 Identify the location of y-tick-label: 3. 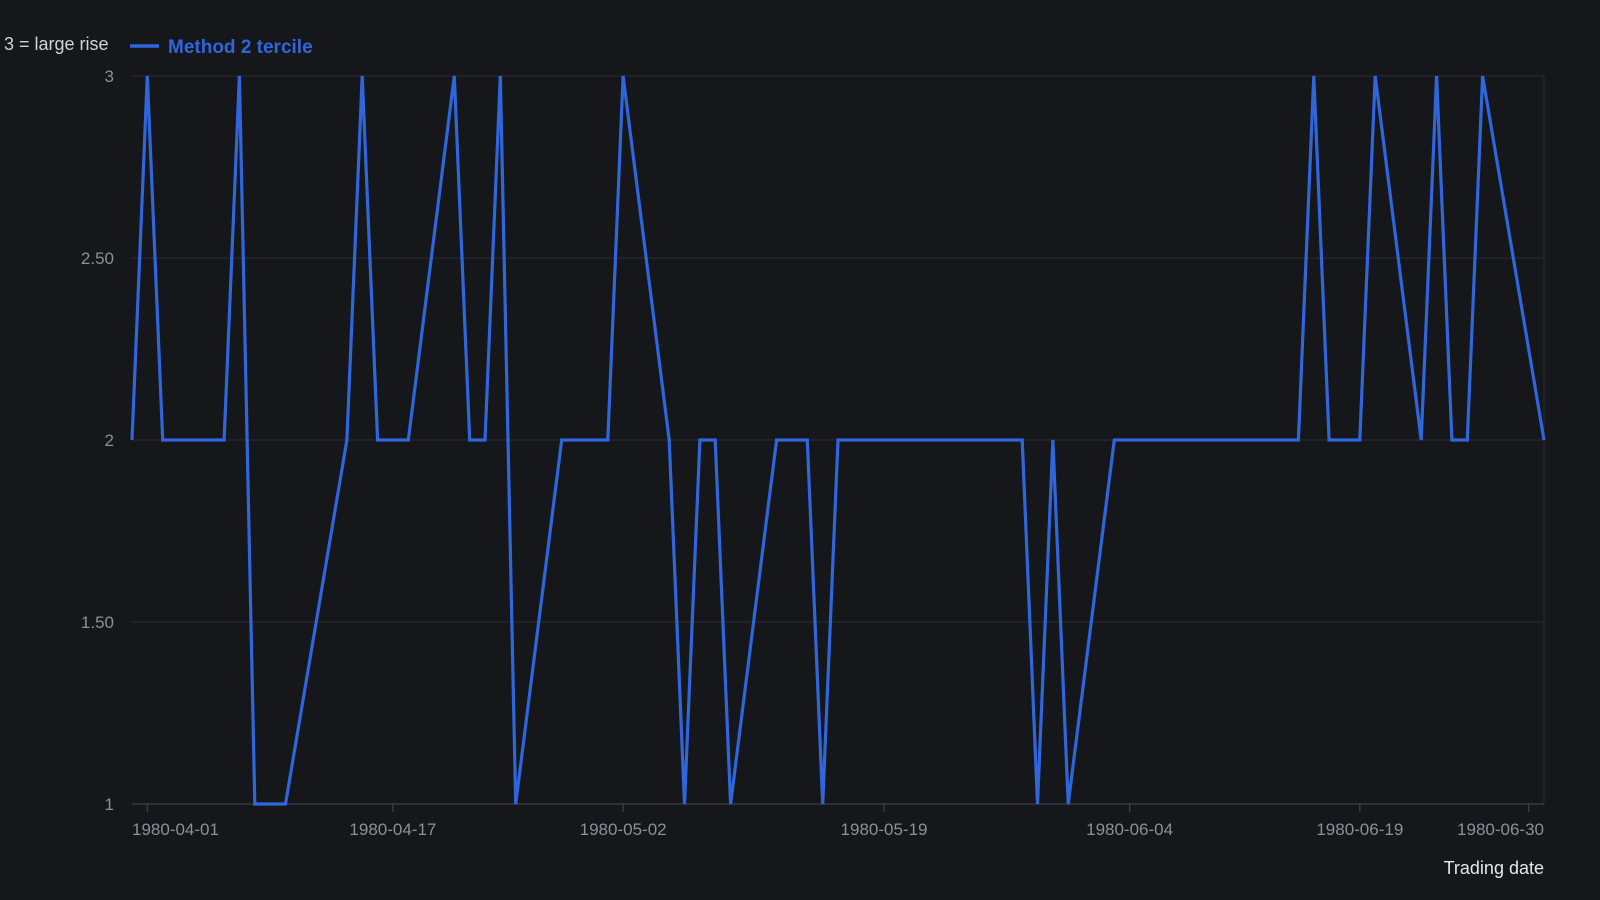
(109, 76).